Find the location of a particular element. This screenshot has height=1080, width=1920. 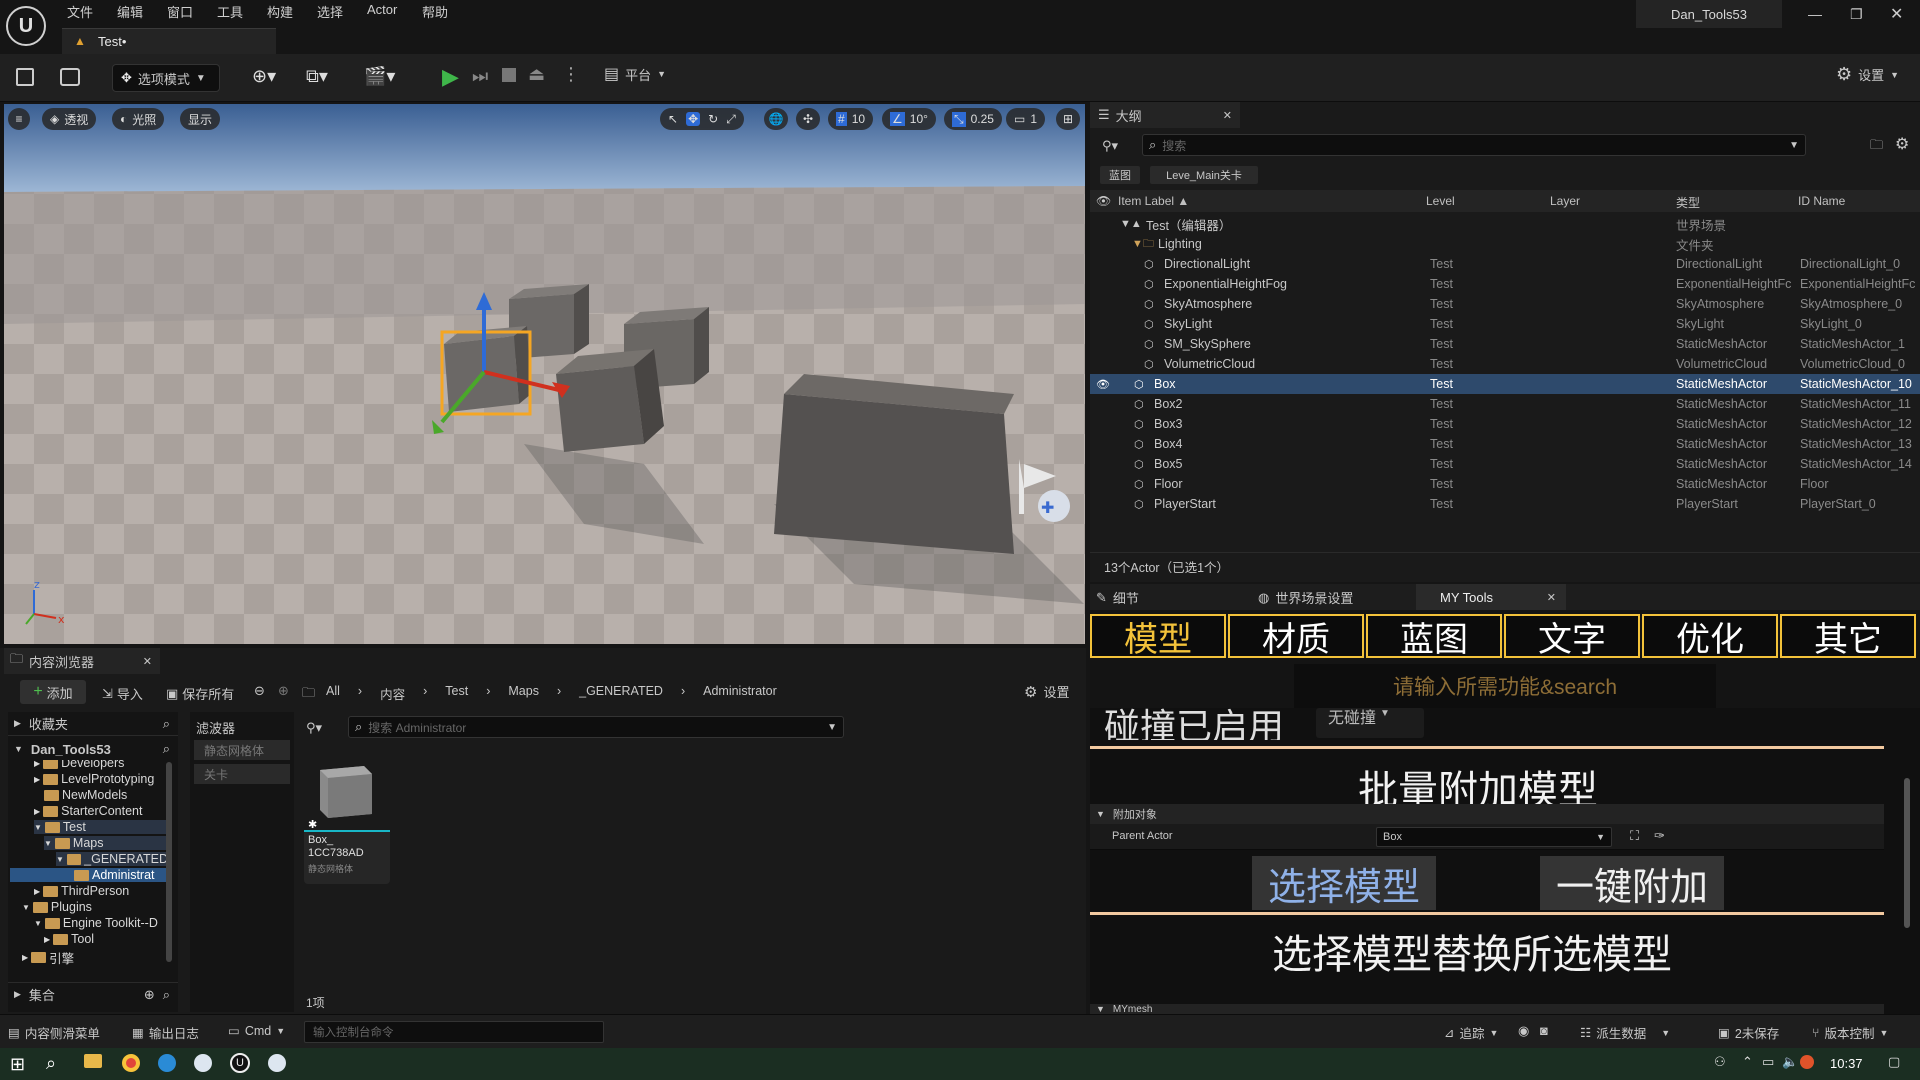

collision-dropdown: 无碰撞 ▼ is located at coordinates (1370, 723).